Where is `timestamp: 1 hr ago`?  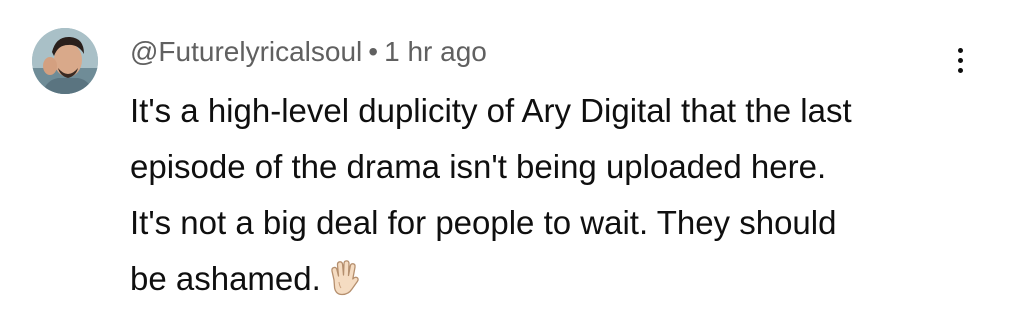 timestamp: 1 hr ago is located at coordinates (435, 51).